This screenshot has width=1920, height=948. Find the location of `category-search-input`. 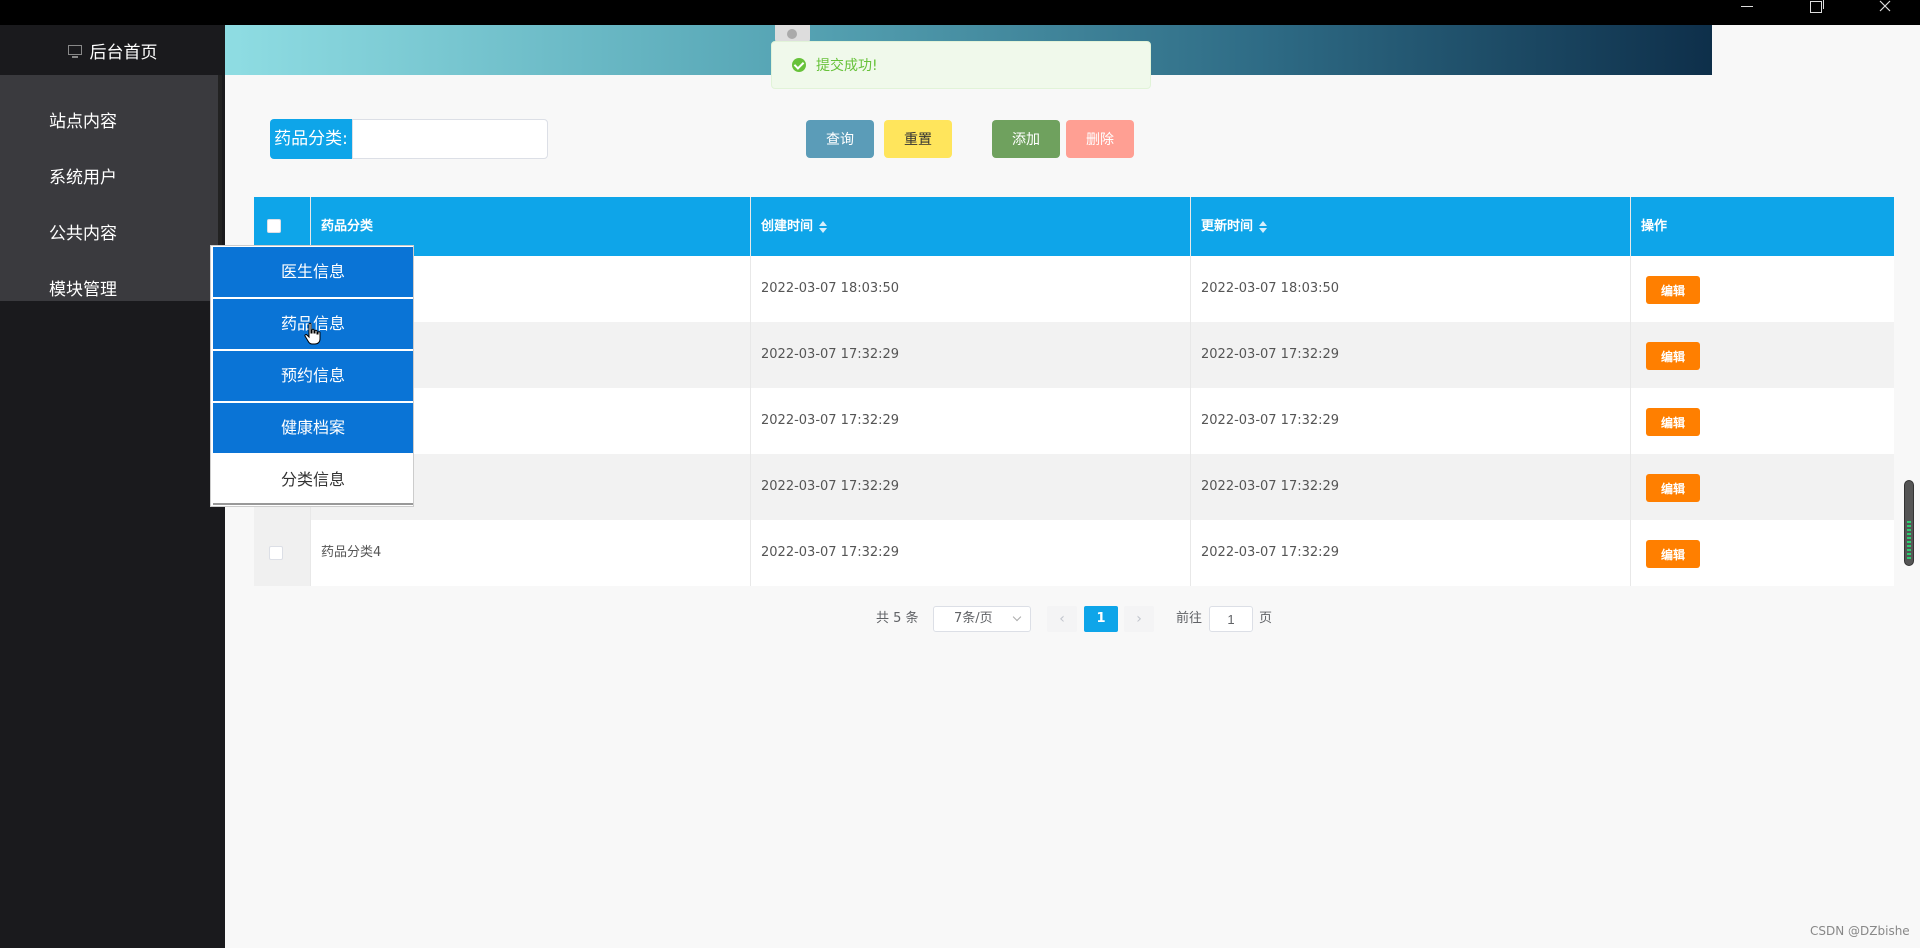

category-search-input is located at coordinates (450, 139).